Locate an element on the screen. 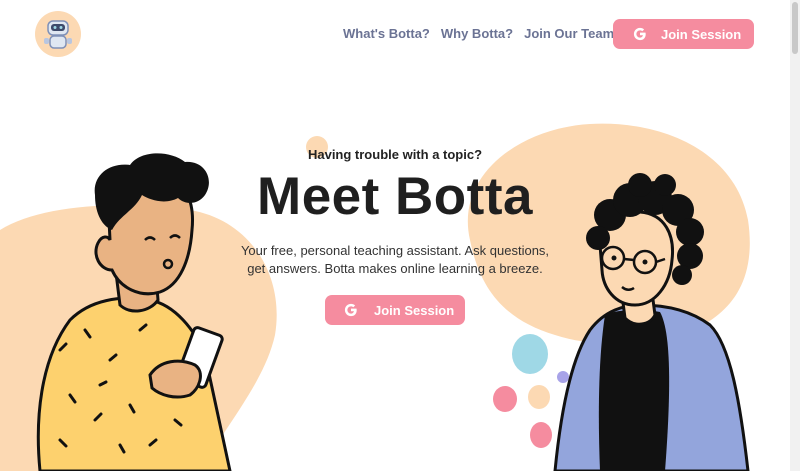 The height and width of the screenshot is (471, 800). scrollbar-thumb is located at coordinates (795, 28).